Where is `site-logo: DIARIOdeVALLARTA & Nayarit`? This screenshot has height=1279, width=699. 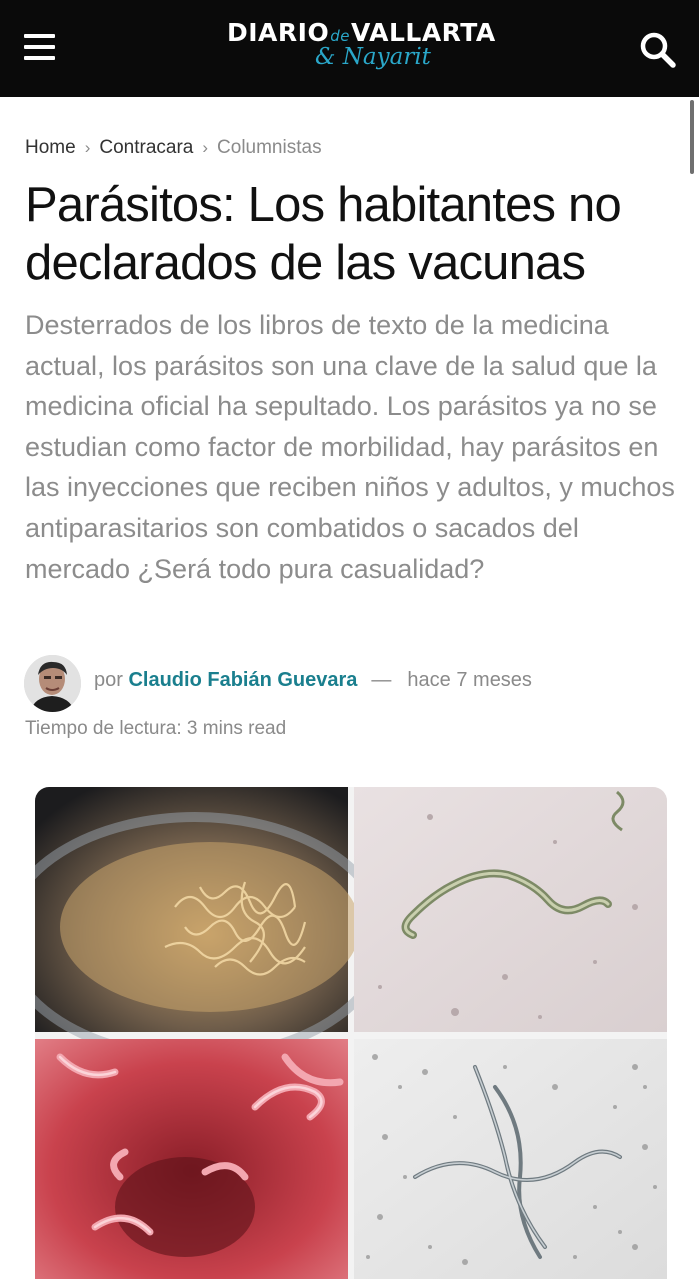
site-logo: DIARIOdeVALLARTA & Nayarit is located at coordinates (360, 49).